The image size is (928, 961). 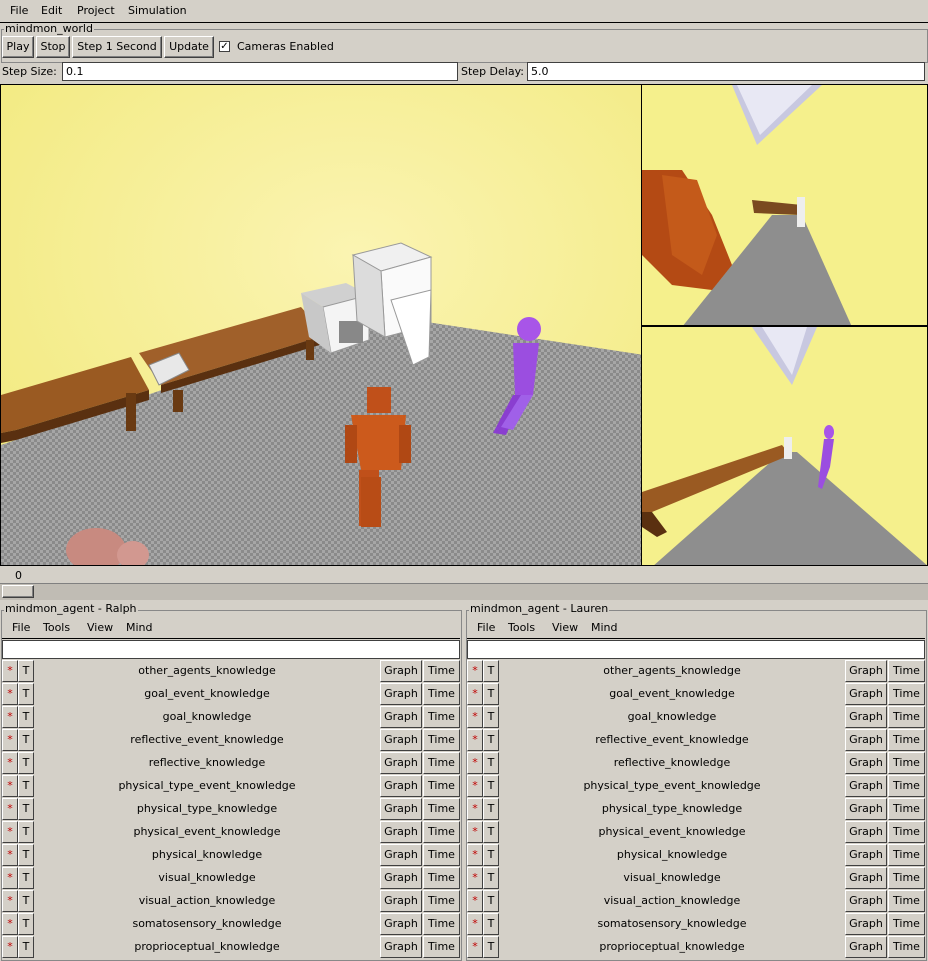 I want to click on menu-project: Project, so click(x=96, y=10).